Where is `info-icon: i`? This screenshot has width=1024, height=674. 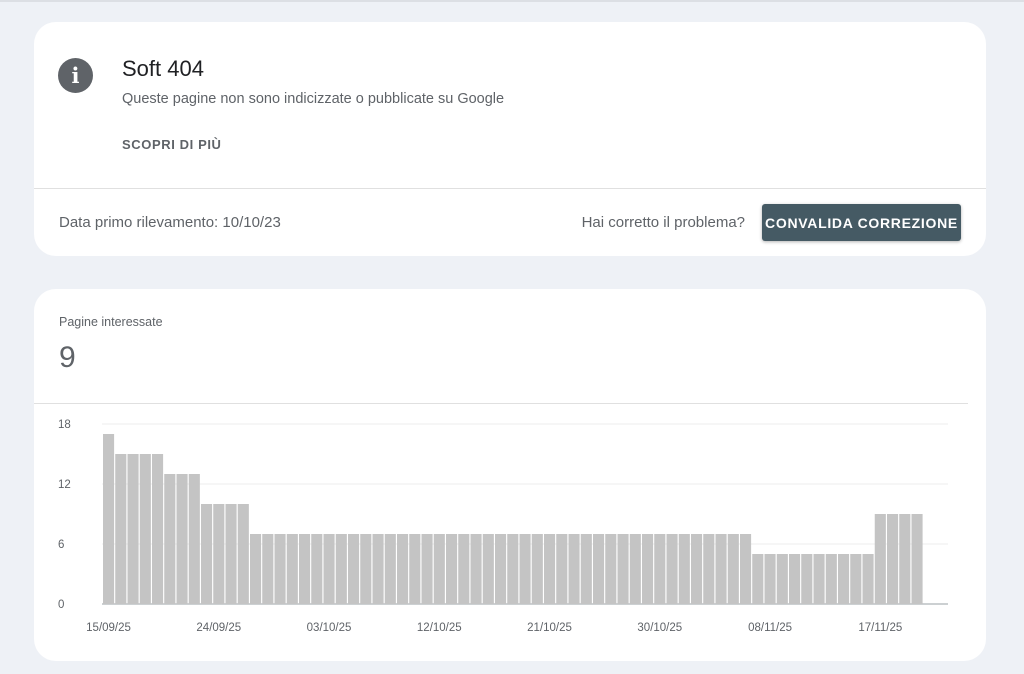
info-icon: i is located at coordinates (75, 75).